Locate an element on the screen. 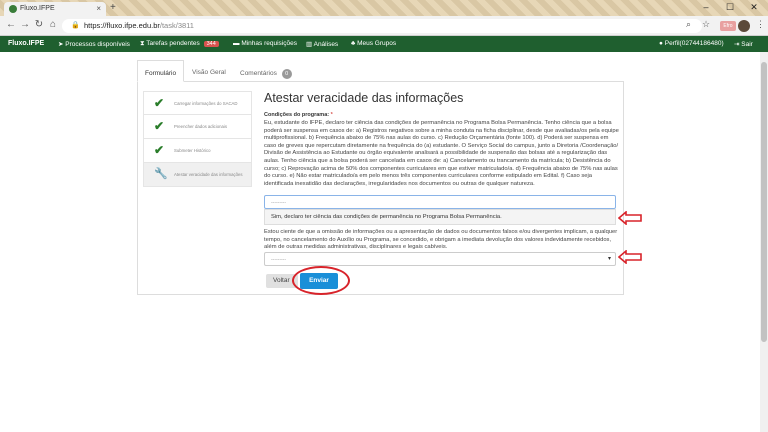  nav-requisicoes-label: Minhas requisições is located at coordinates (269, 43).